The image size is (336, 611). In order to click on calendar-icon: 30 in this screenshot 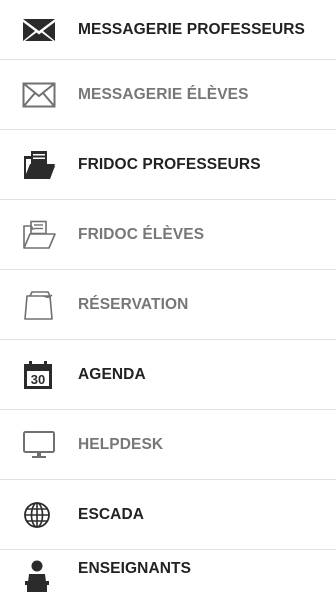, I will do `click(40, 375)`.